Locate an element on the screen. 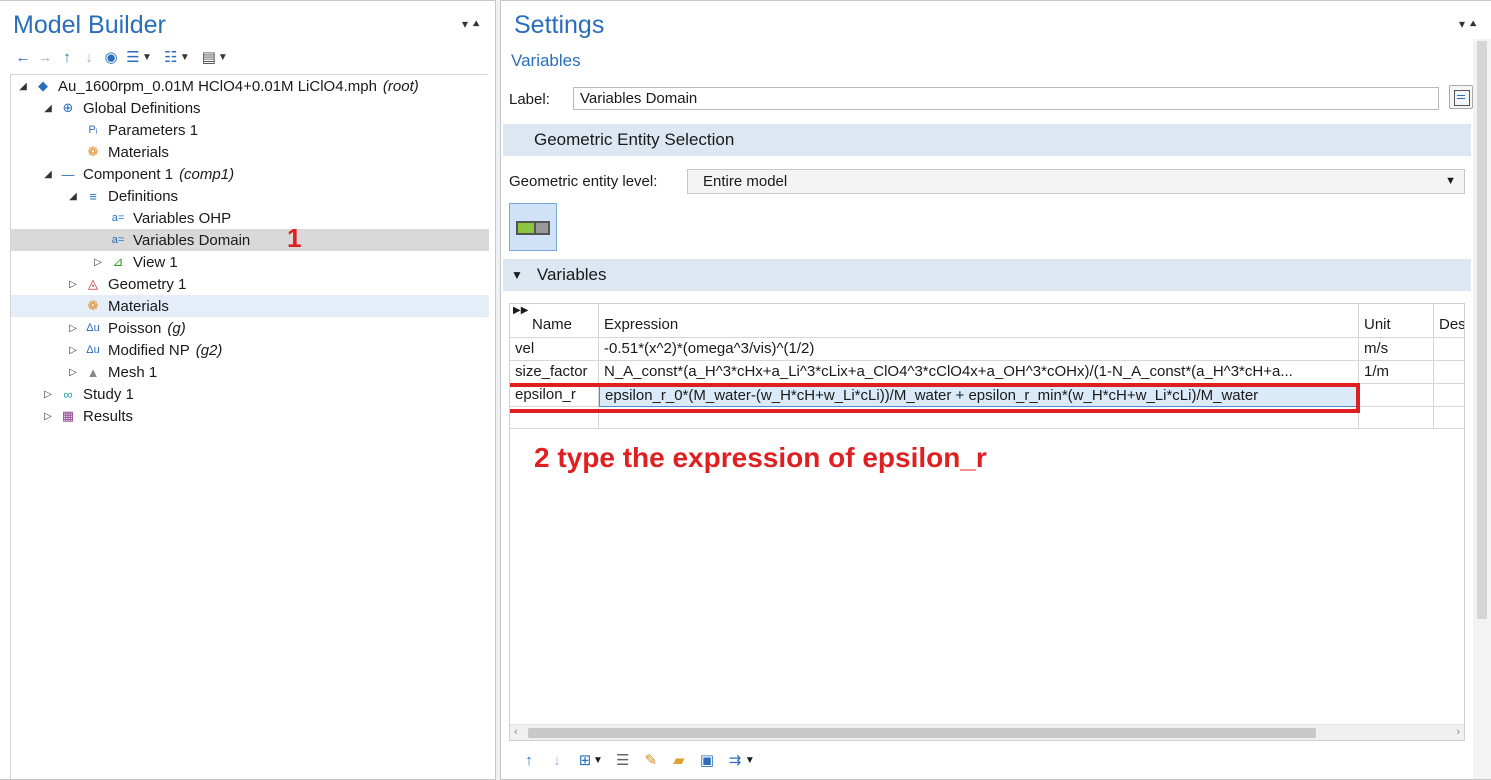 The width and height of the screenshot is (1491, 780). tree-definitions: ◢ ≡ Definitions is located at coordinates (250, 196).